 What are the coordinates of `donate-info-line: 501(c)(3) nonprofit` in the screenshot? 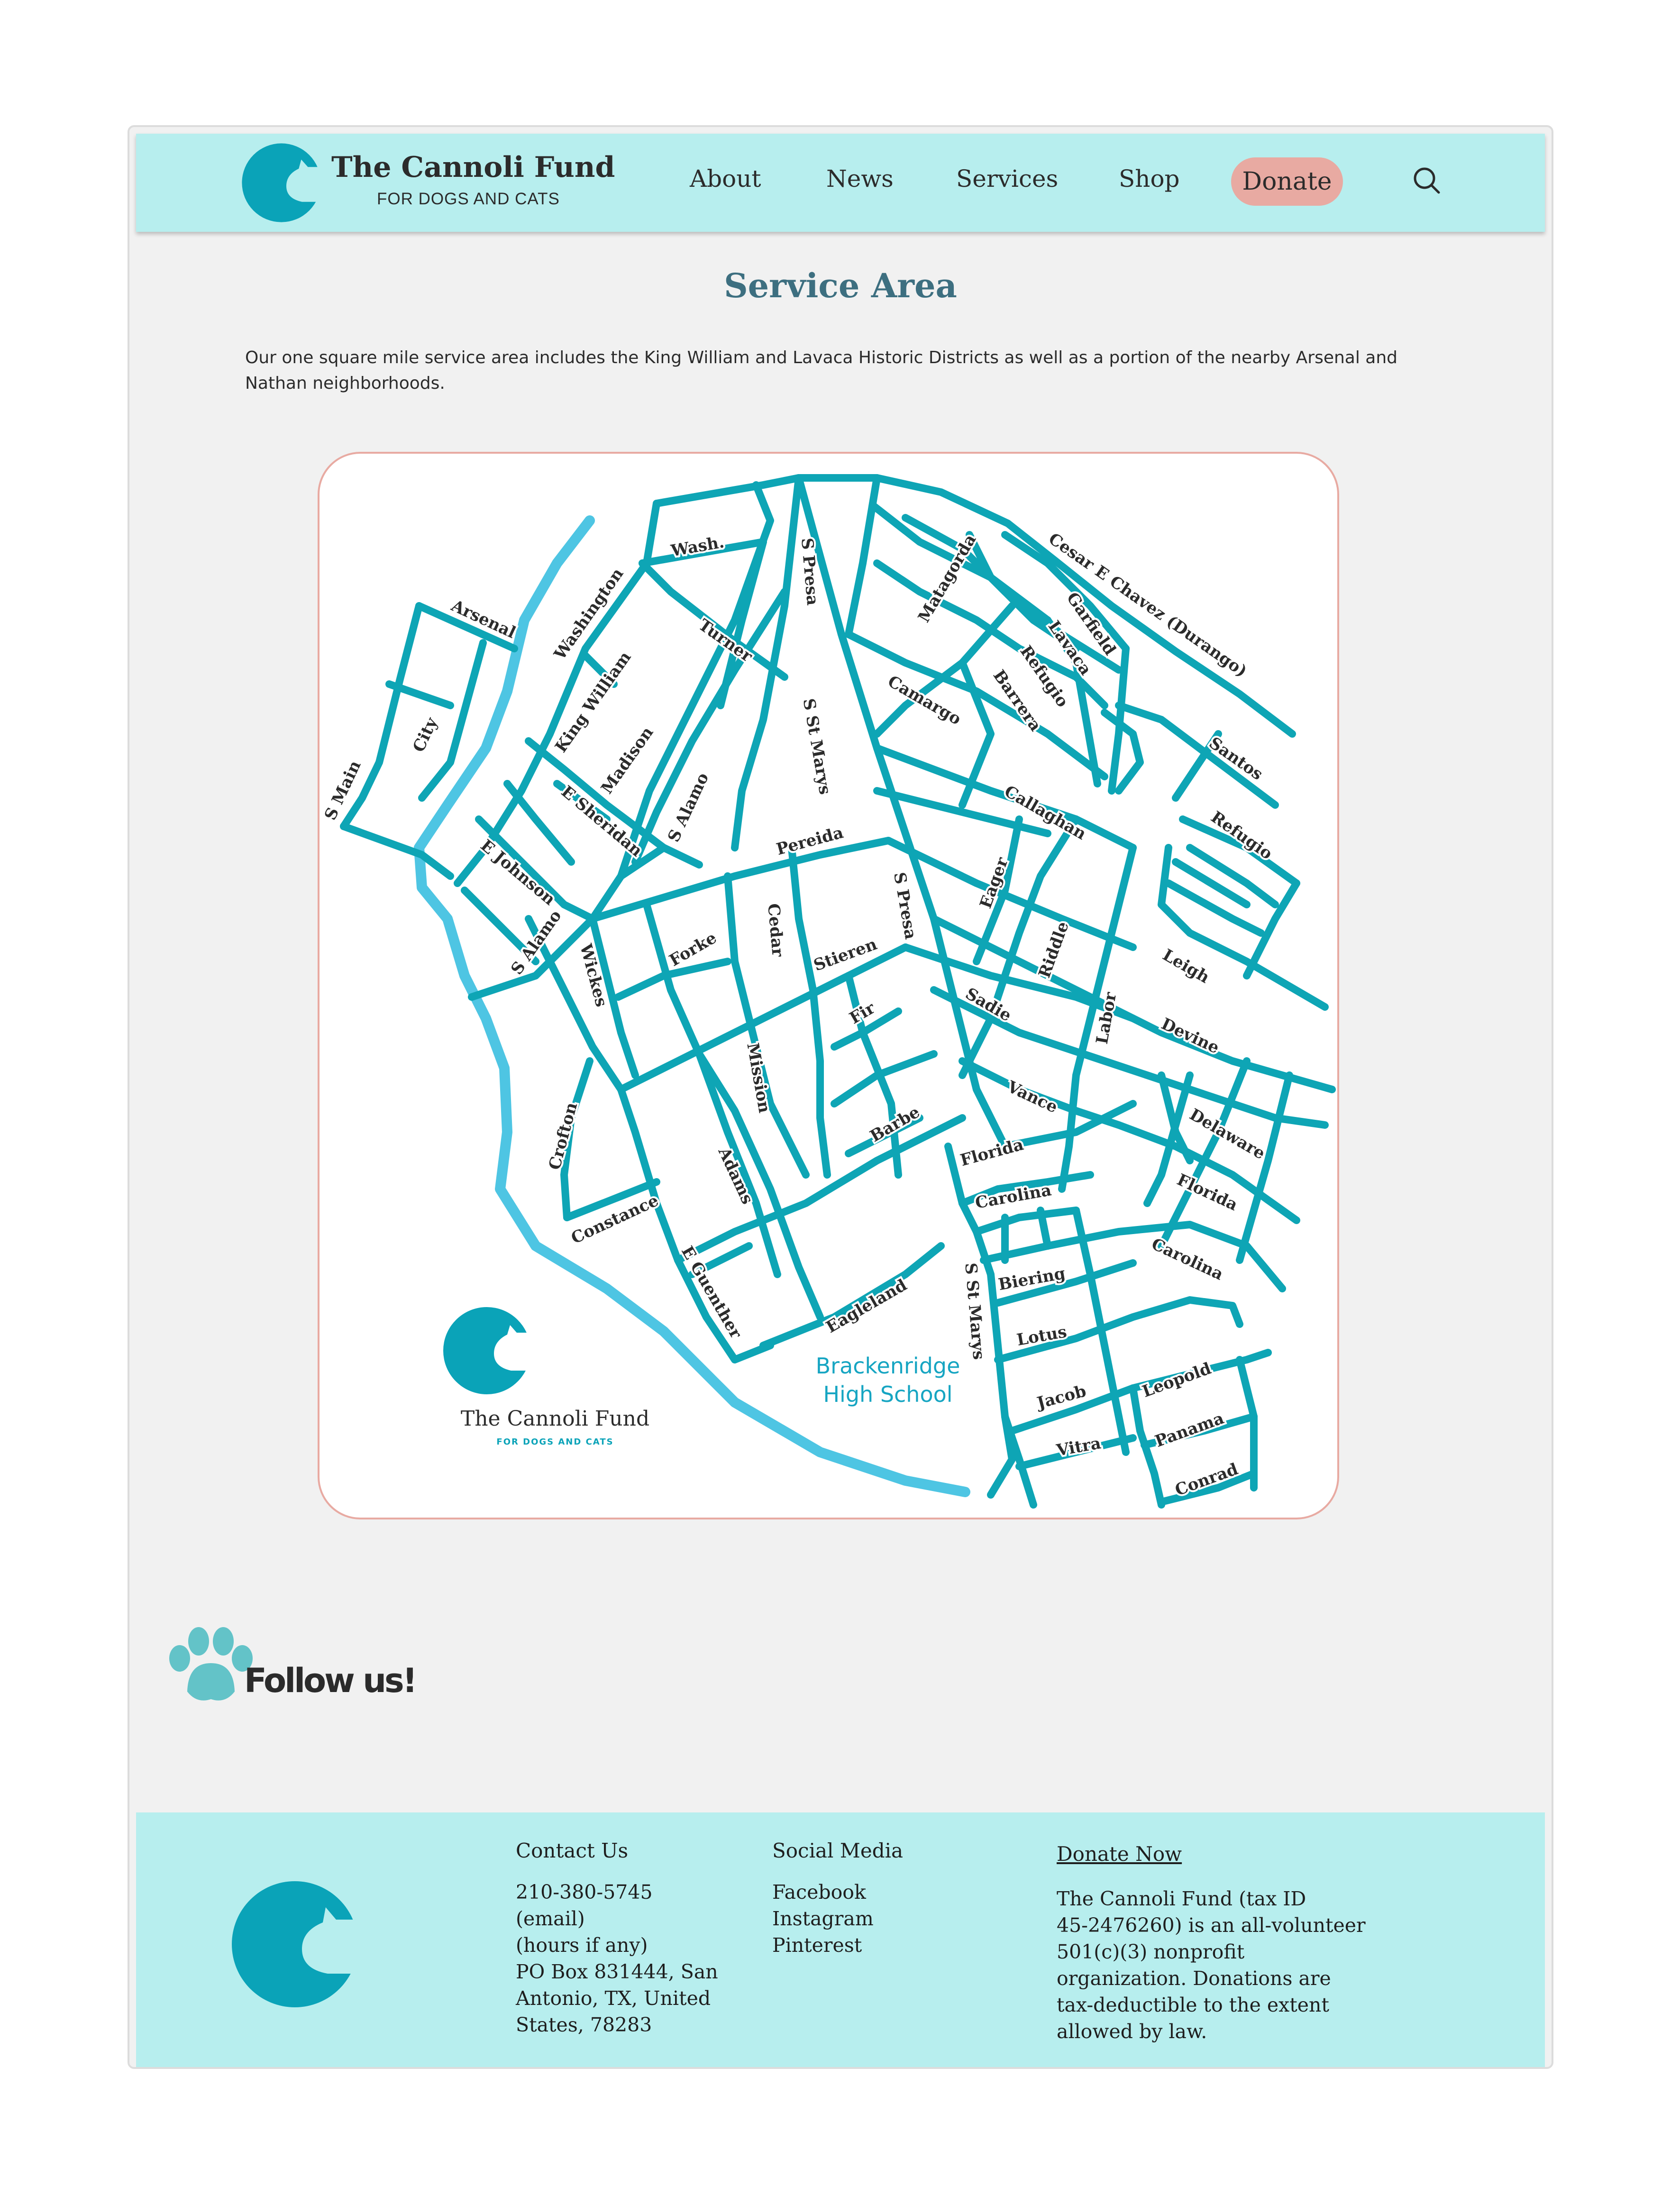 It's located at (1151, 1952).